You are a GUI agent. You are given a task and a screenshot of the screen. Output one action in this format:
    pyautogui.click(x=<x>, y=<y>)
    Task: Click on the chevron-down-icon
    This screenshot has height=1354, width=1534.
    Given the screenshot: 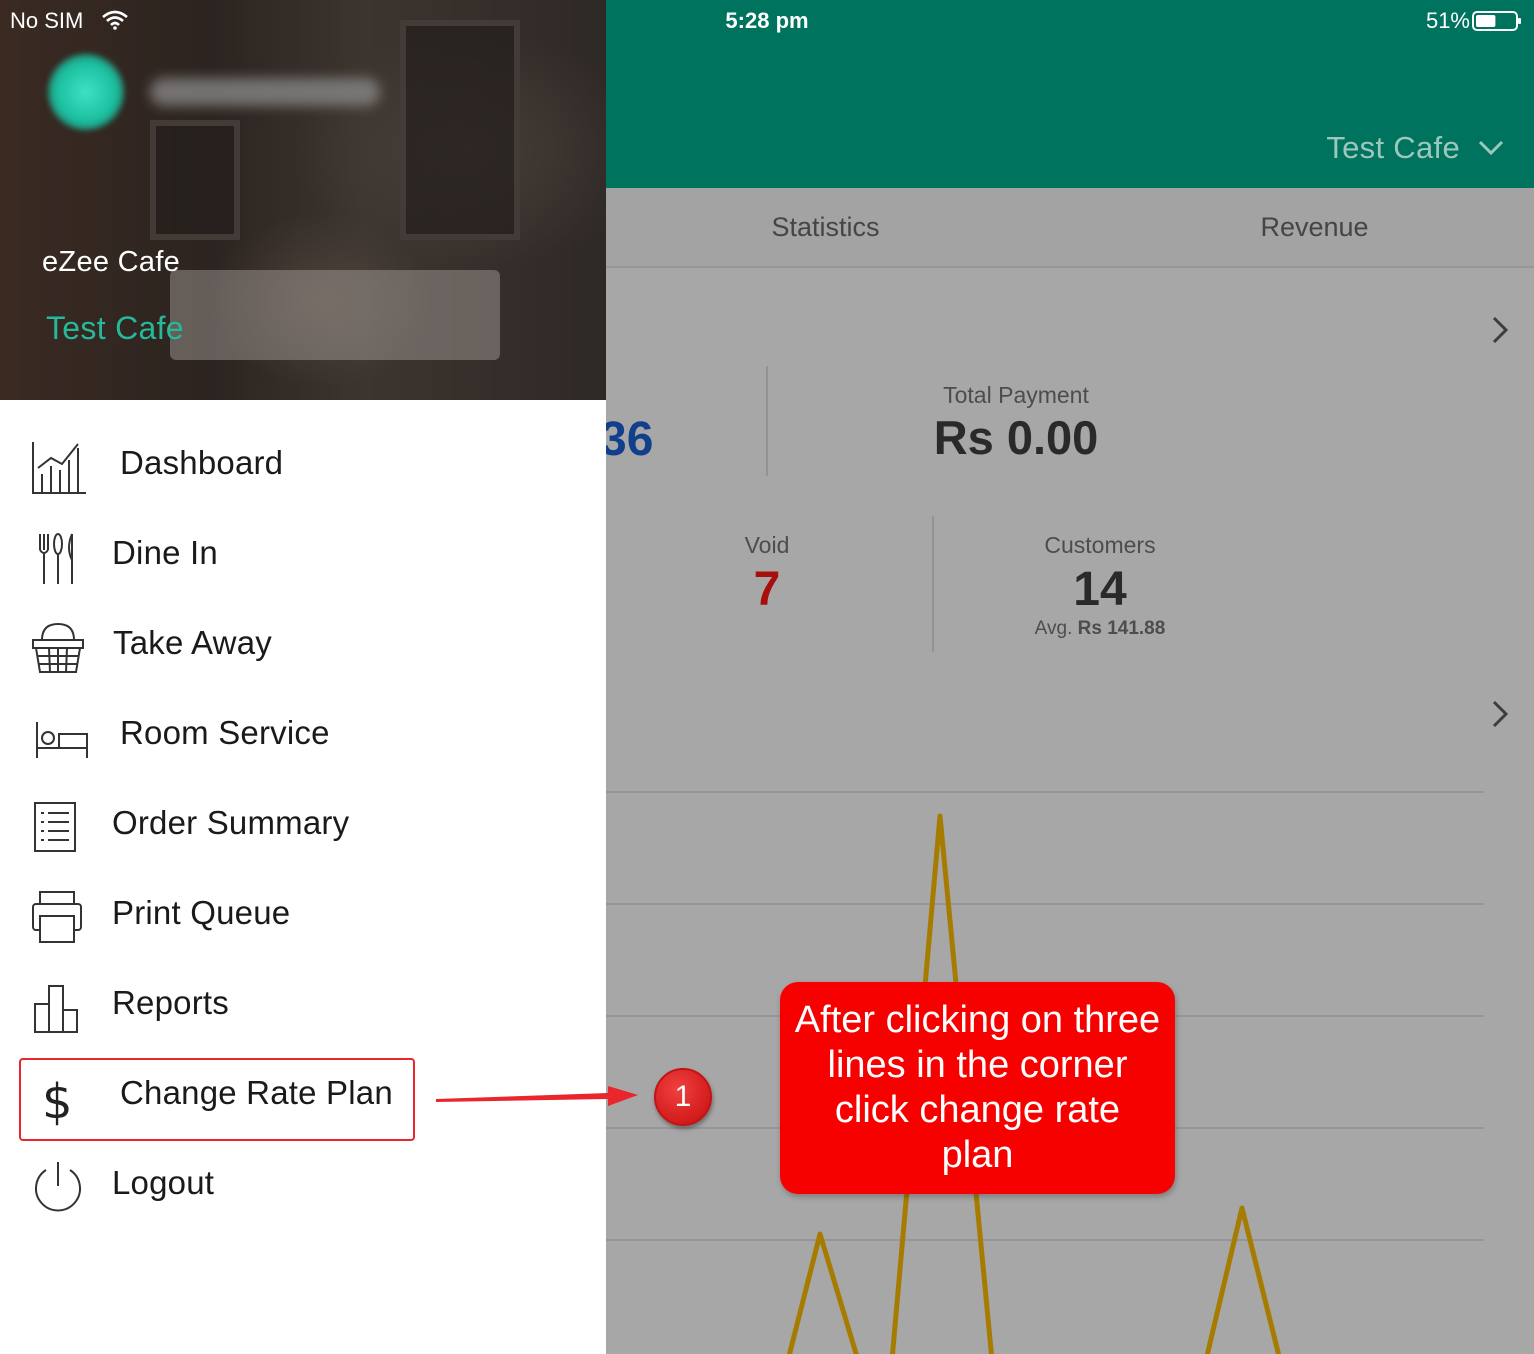 What is the action you would take?
    pyautogui.click(x=1491, y=148)
    